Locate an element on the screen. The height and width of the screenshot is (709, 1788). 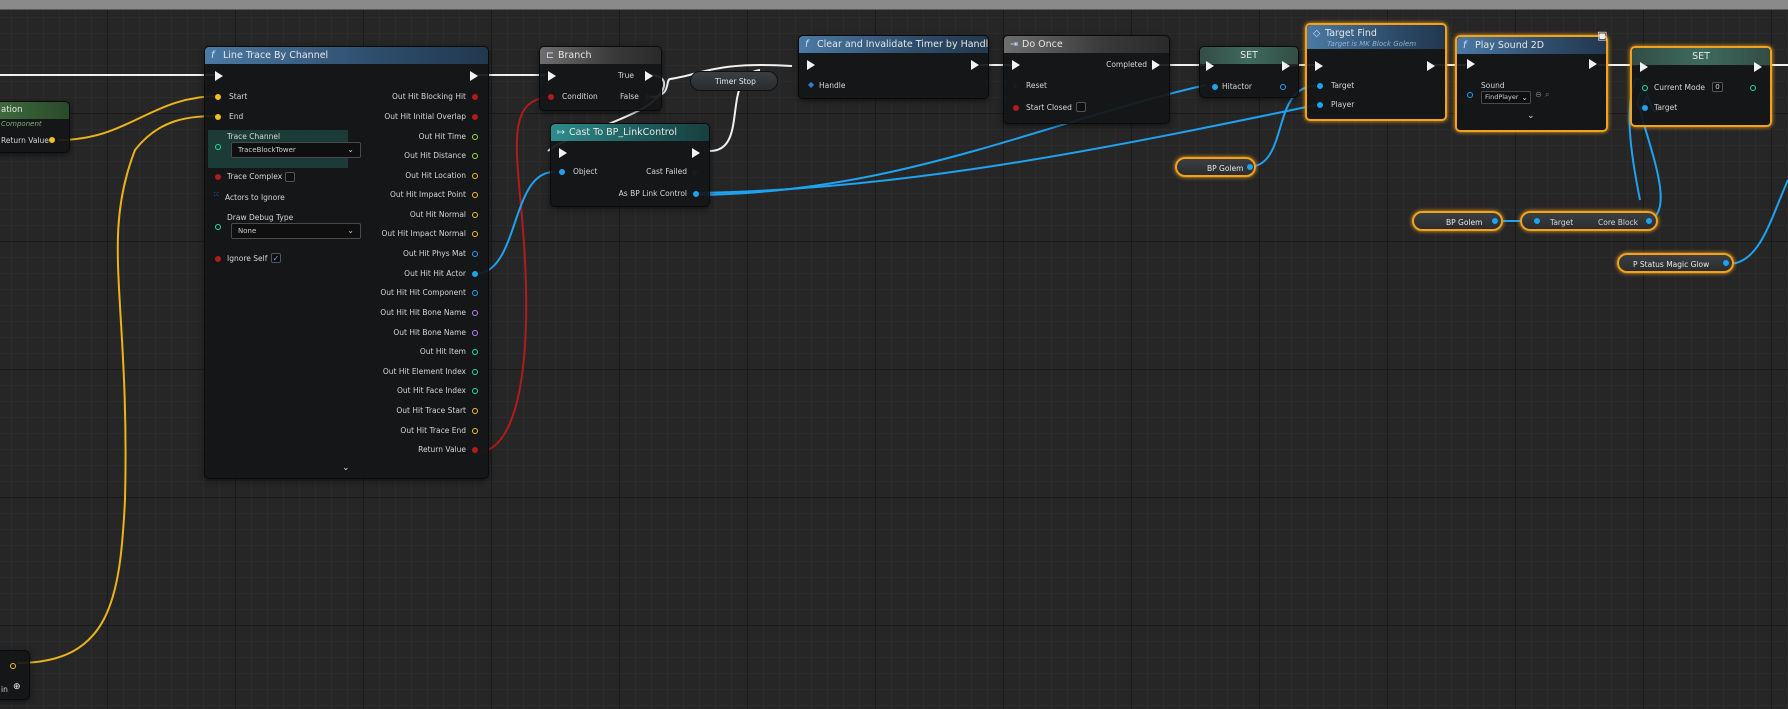
true-exec-pin is located at coordinates (649, 76).